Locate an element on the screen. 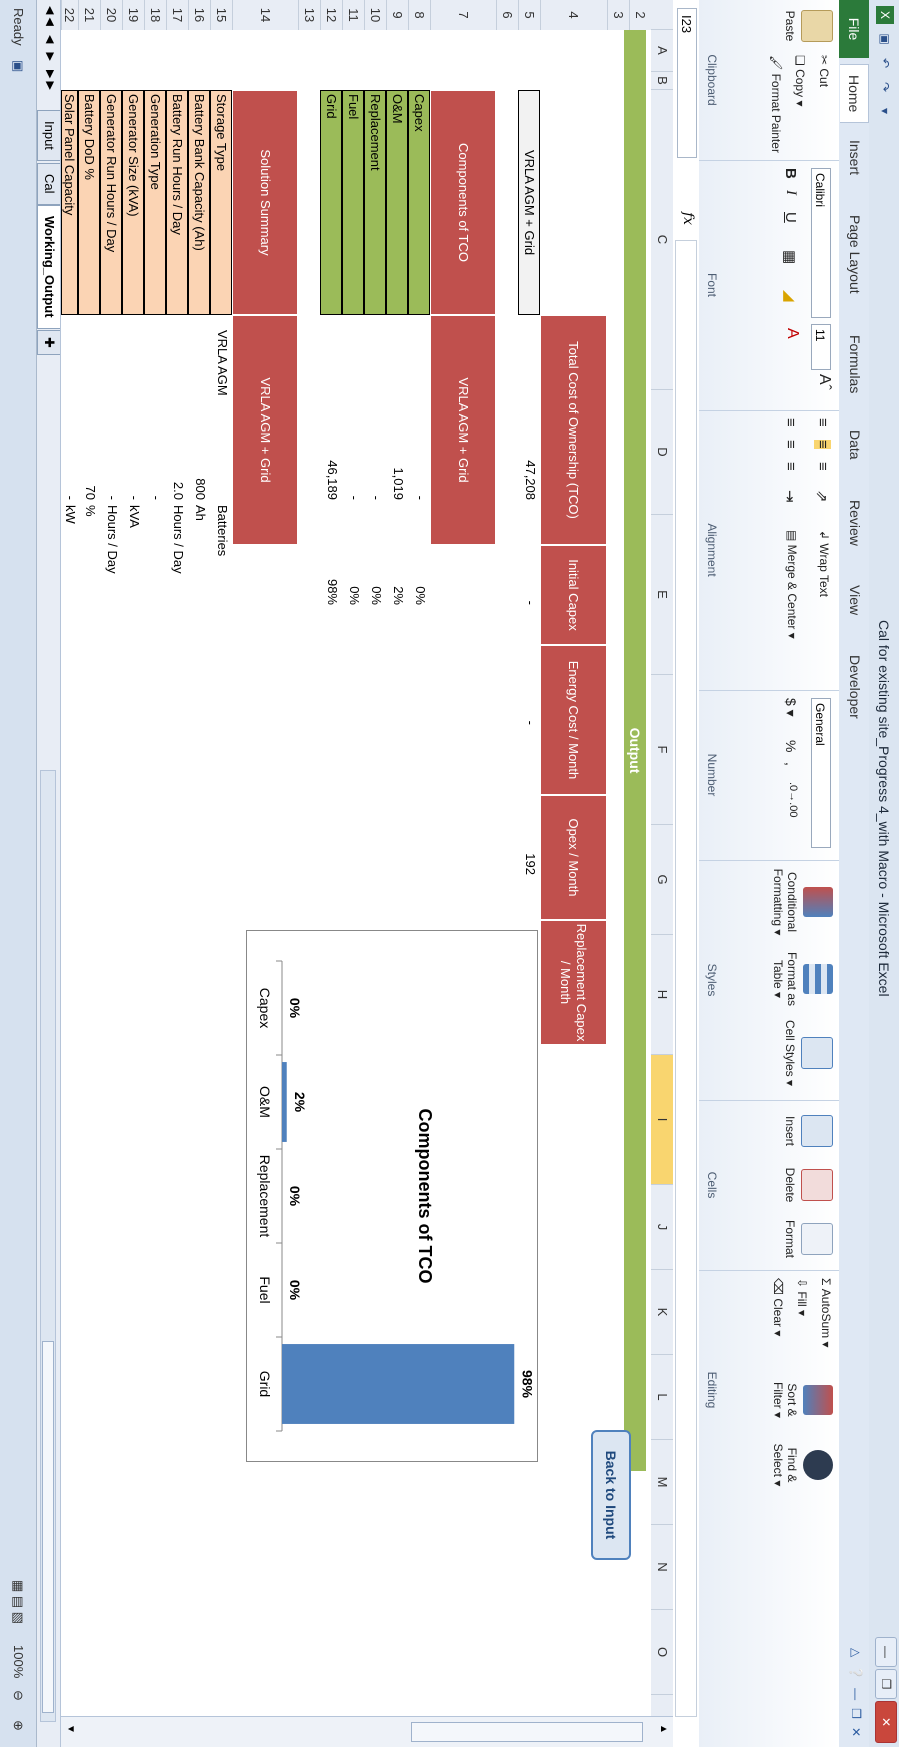 This screenshot has height=1747, width=899. column-header: F is located at coordinates (662, 750).